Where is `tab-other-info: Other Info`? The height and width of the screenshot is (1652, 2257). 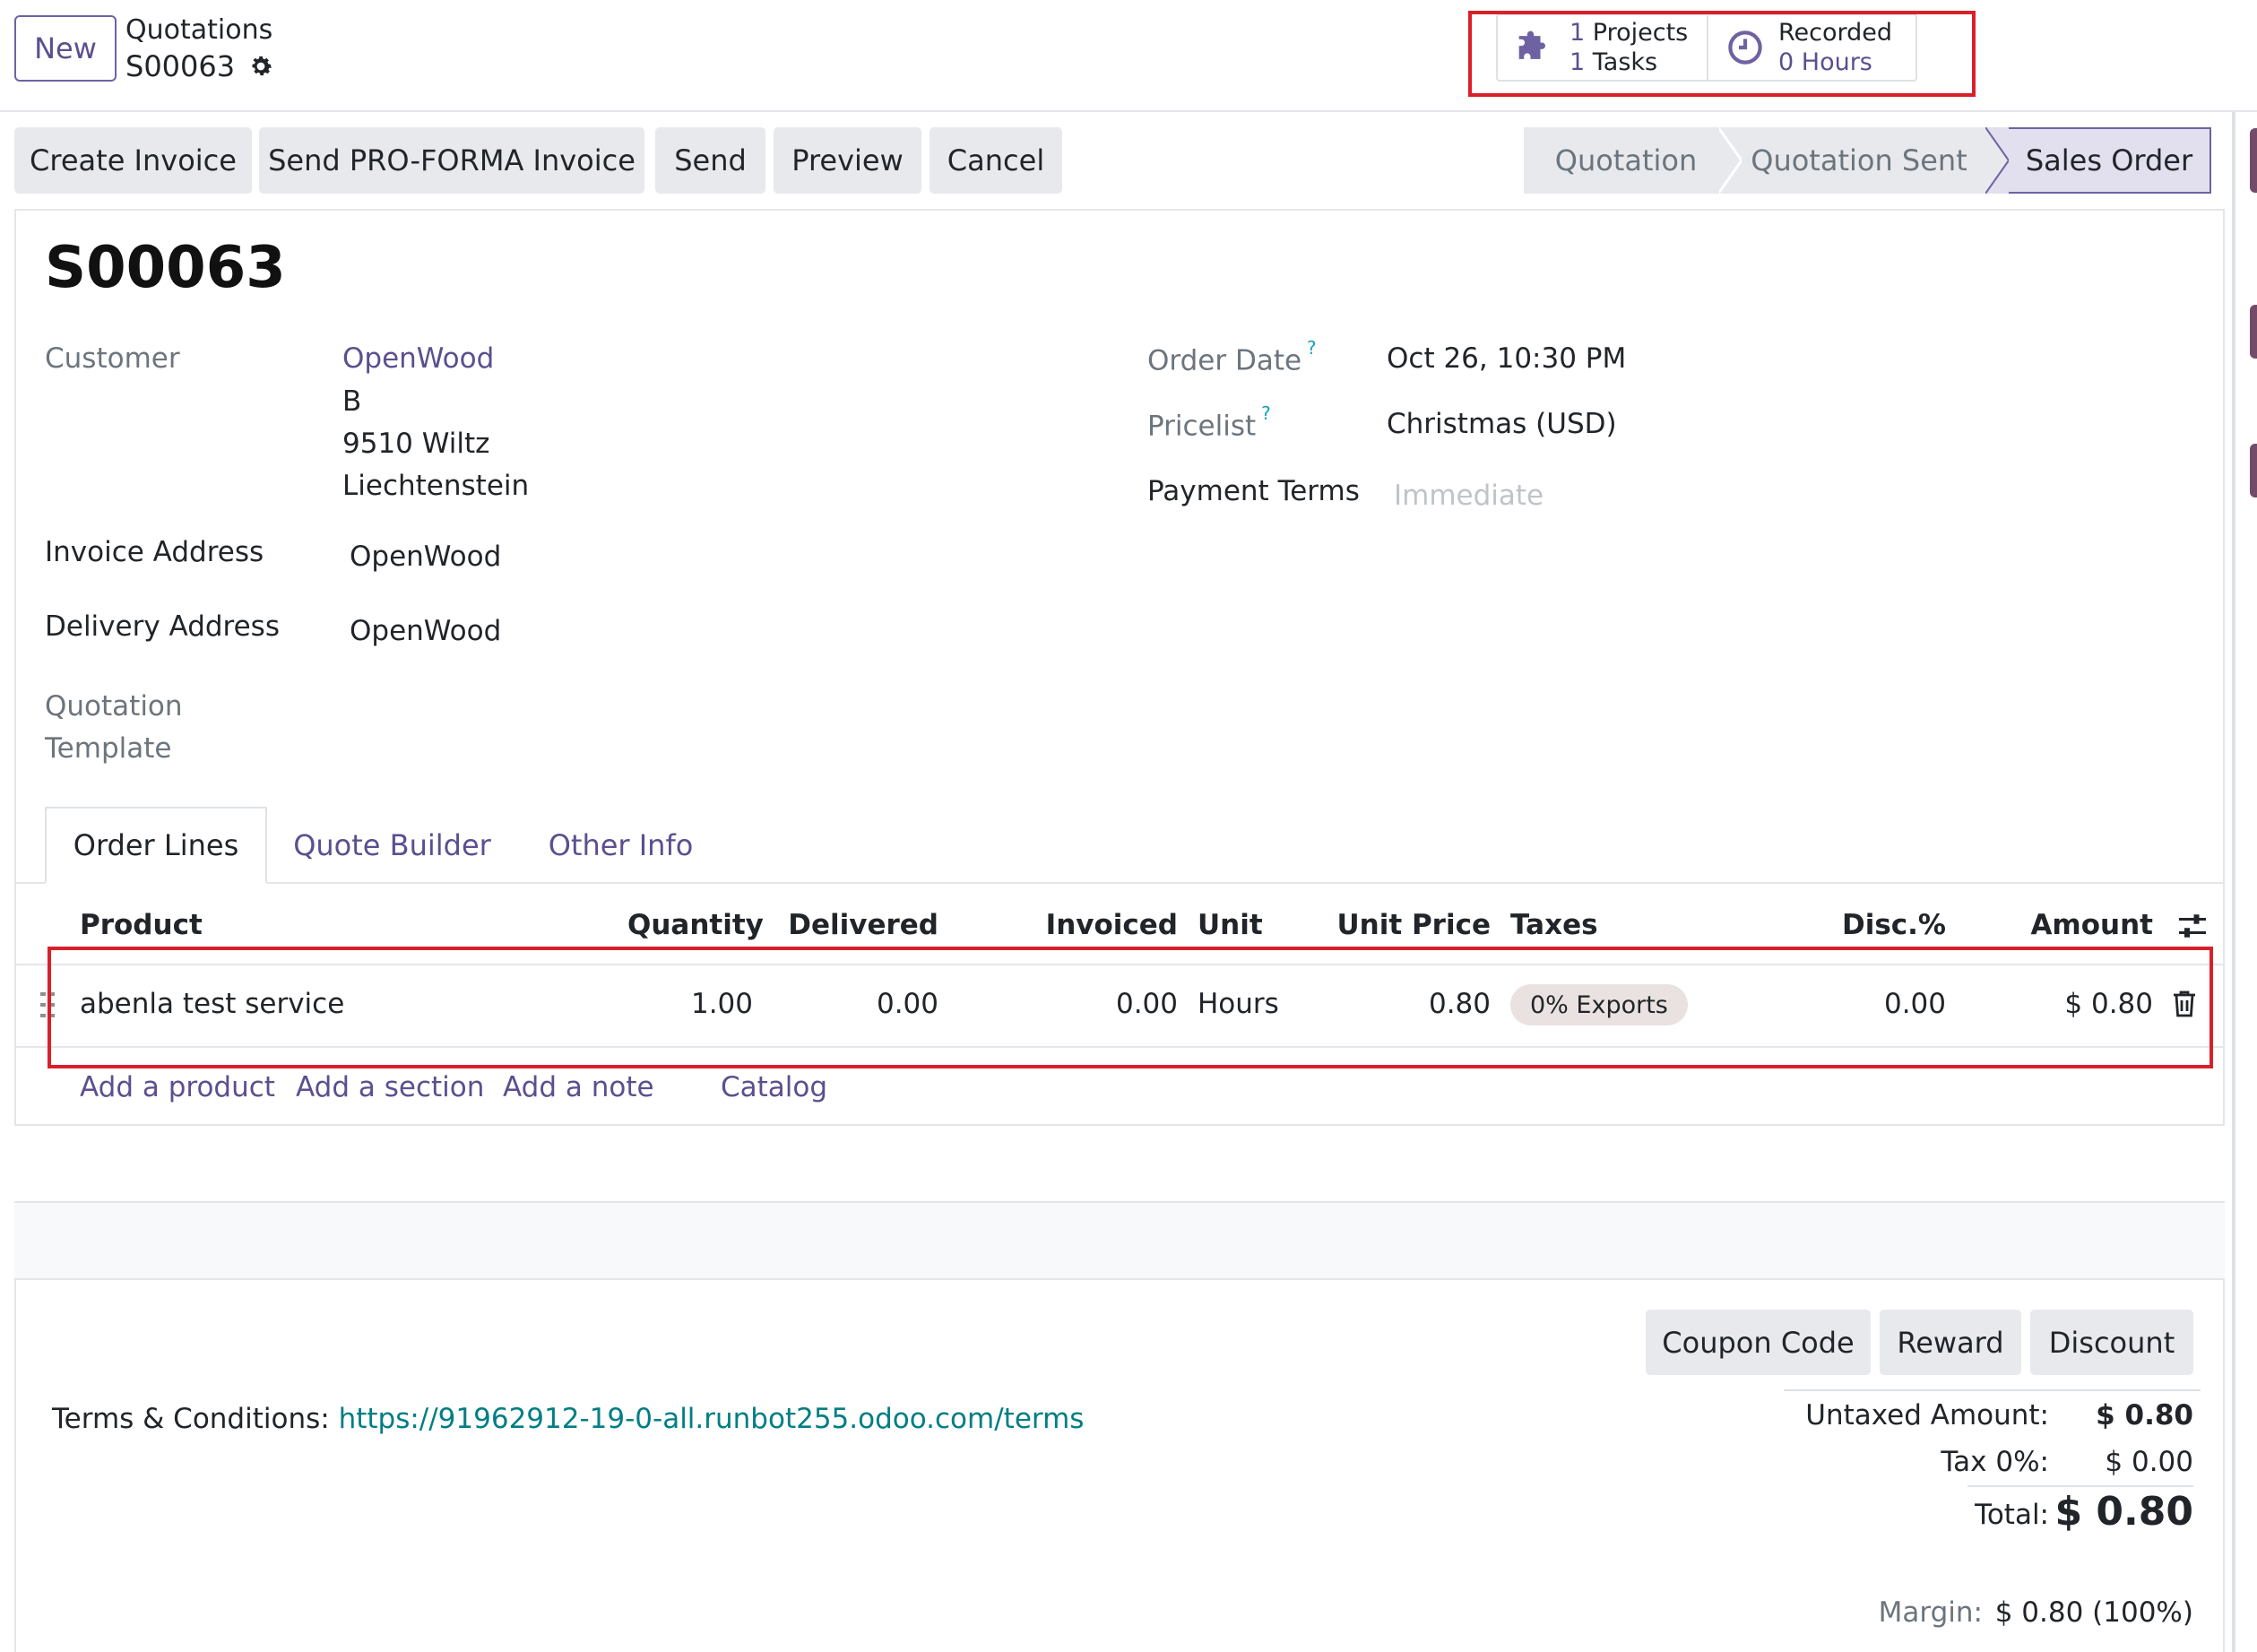
tab-other-info: Other Info is located at coordinates (621, 845).